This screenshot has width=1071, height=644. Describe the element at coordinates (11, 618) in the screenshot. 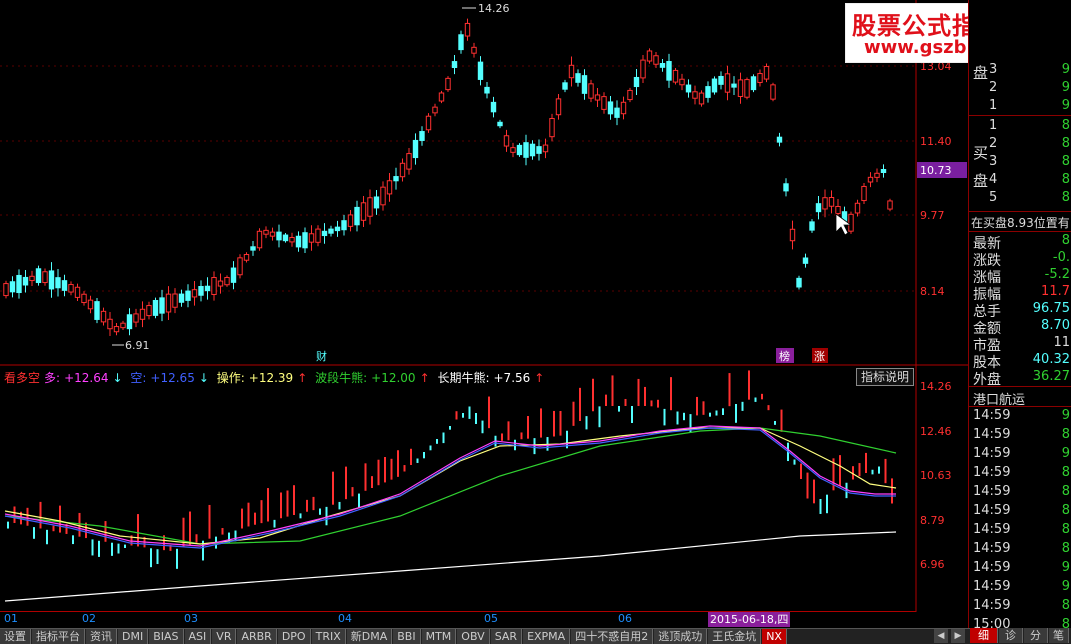

I see `x-axis-label: 01` at that location.